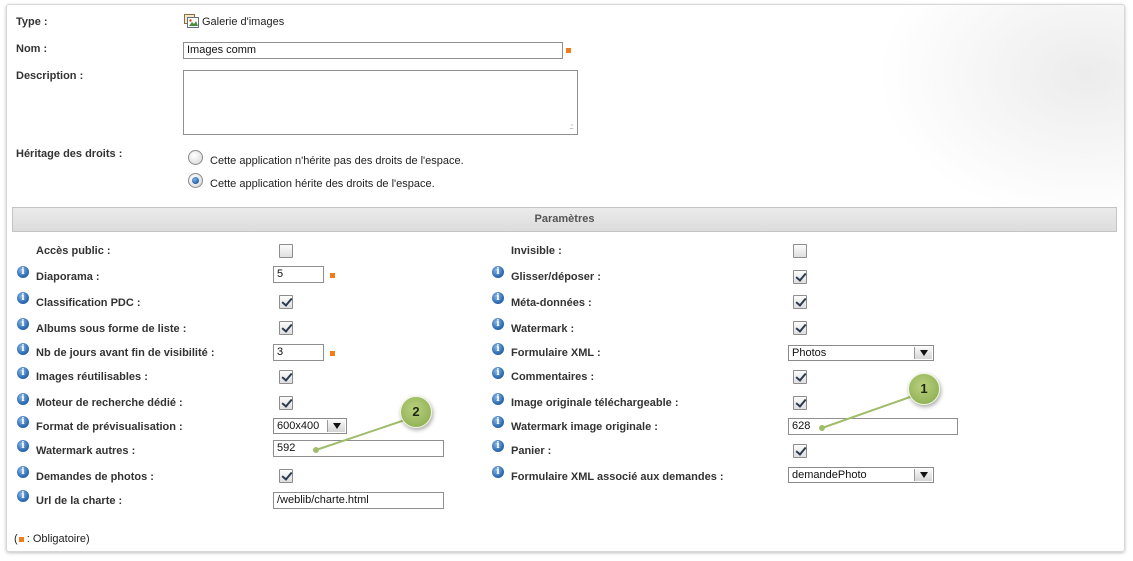  I want to click on callout-lines, so click(613, 424).